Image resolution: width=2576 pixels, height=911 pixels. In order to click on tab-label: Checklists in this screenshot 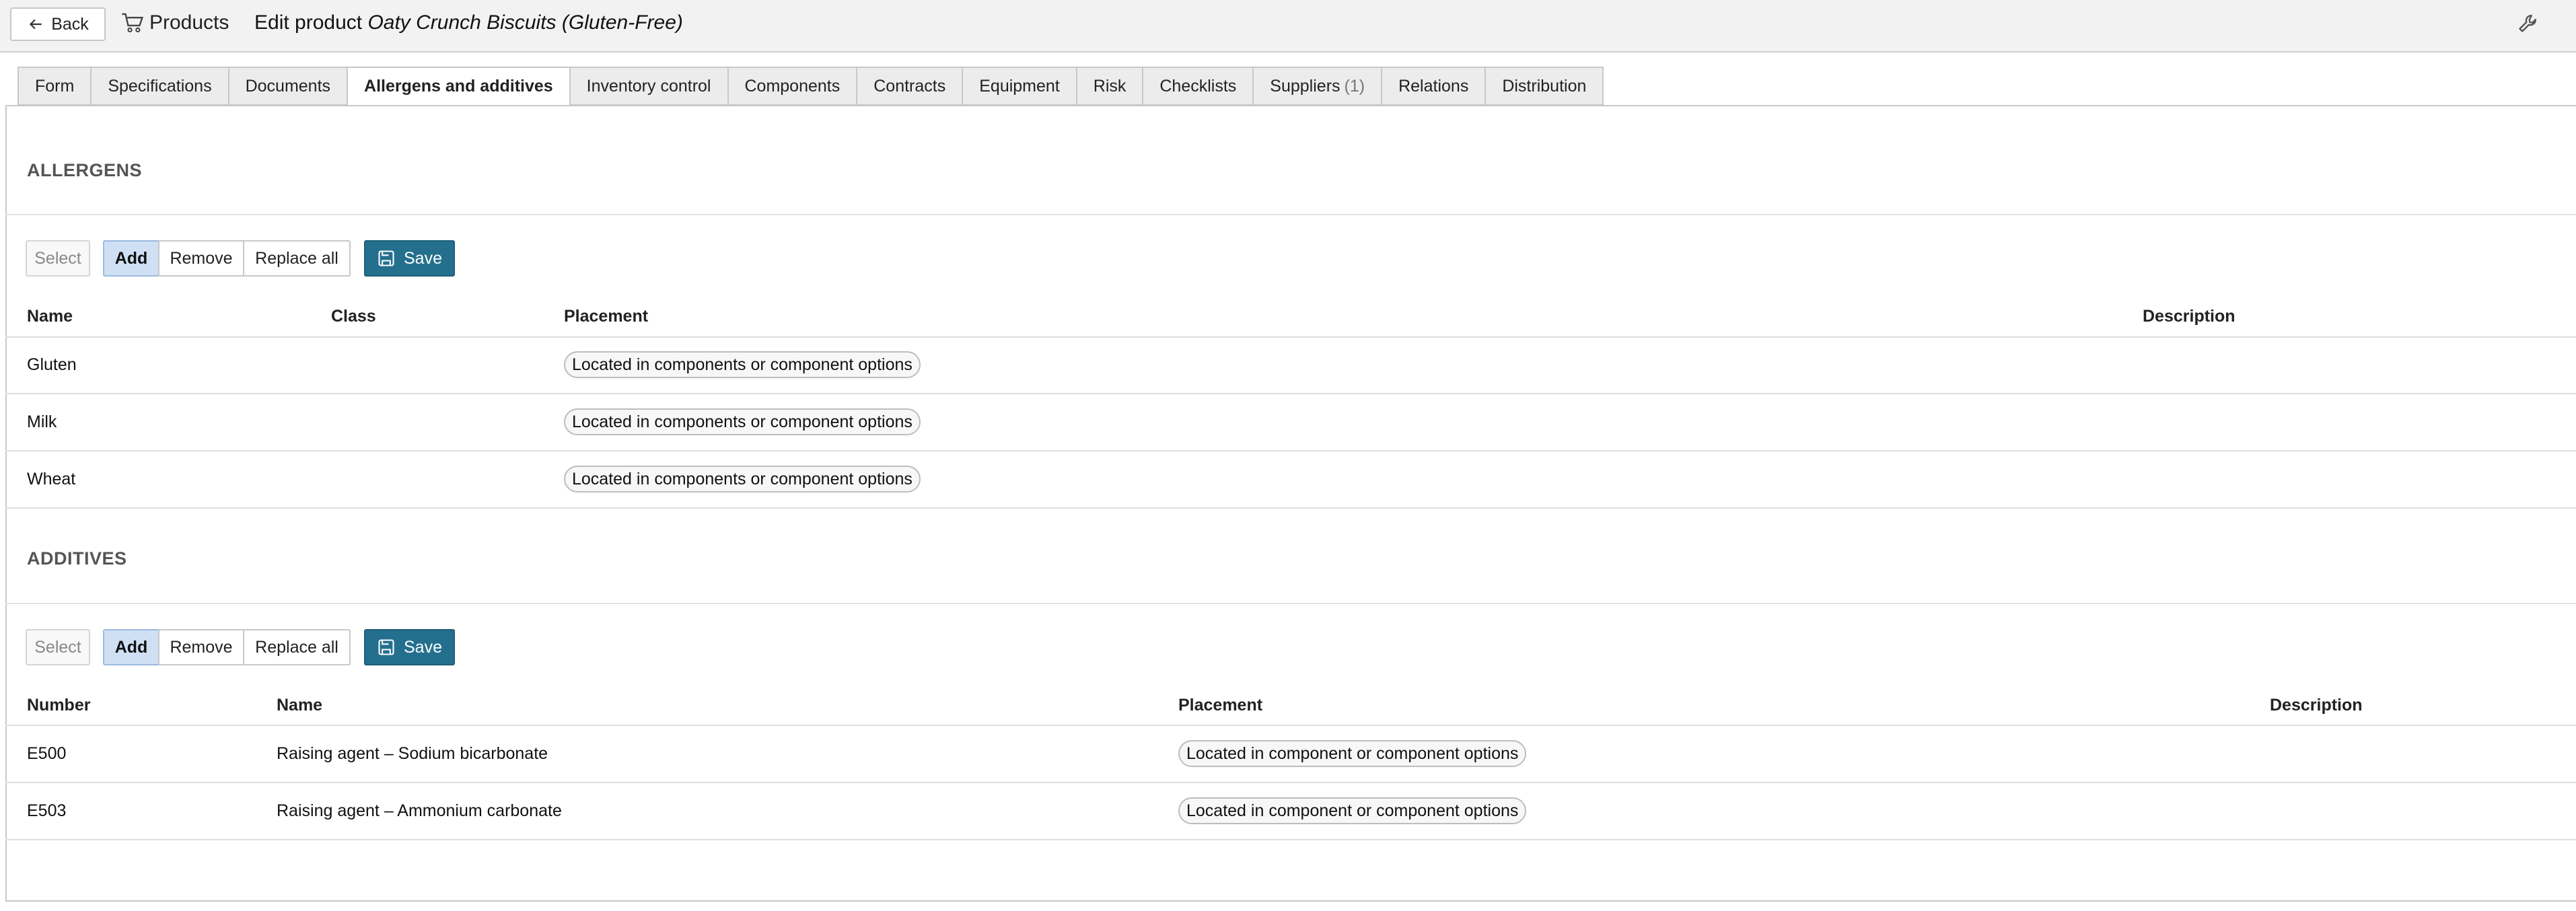, I will do `click(1198, 86)`.